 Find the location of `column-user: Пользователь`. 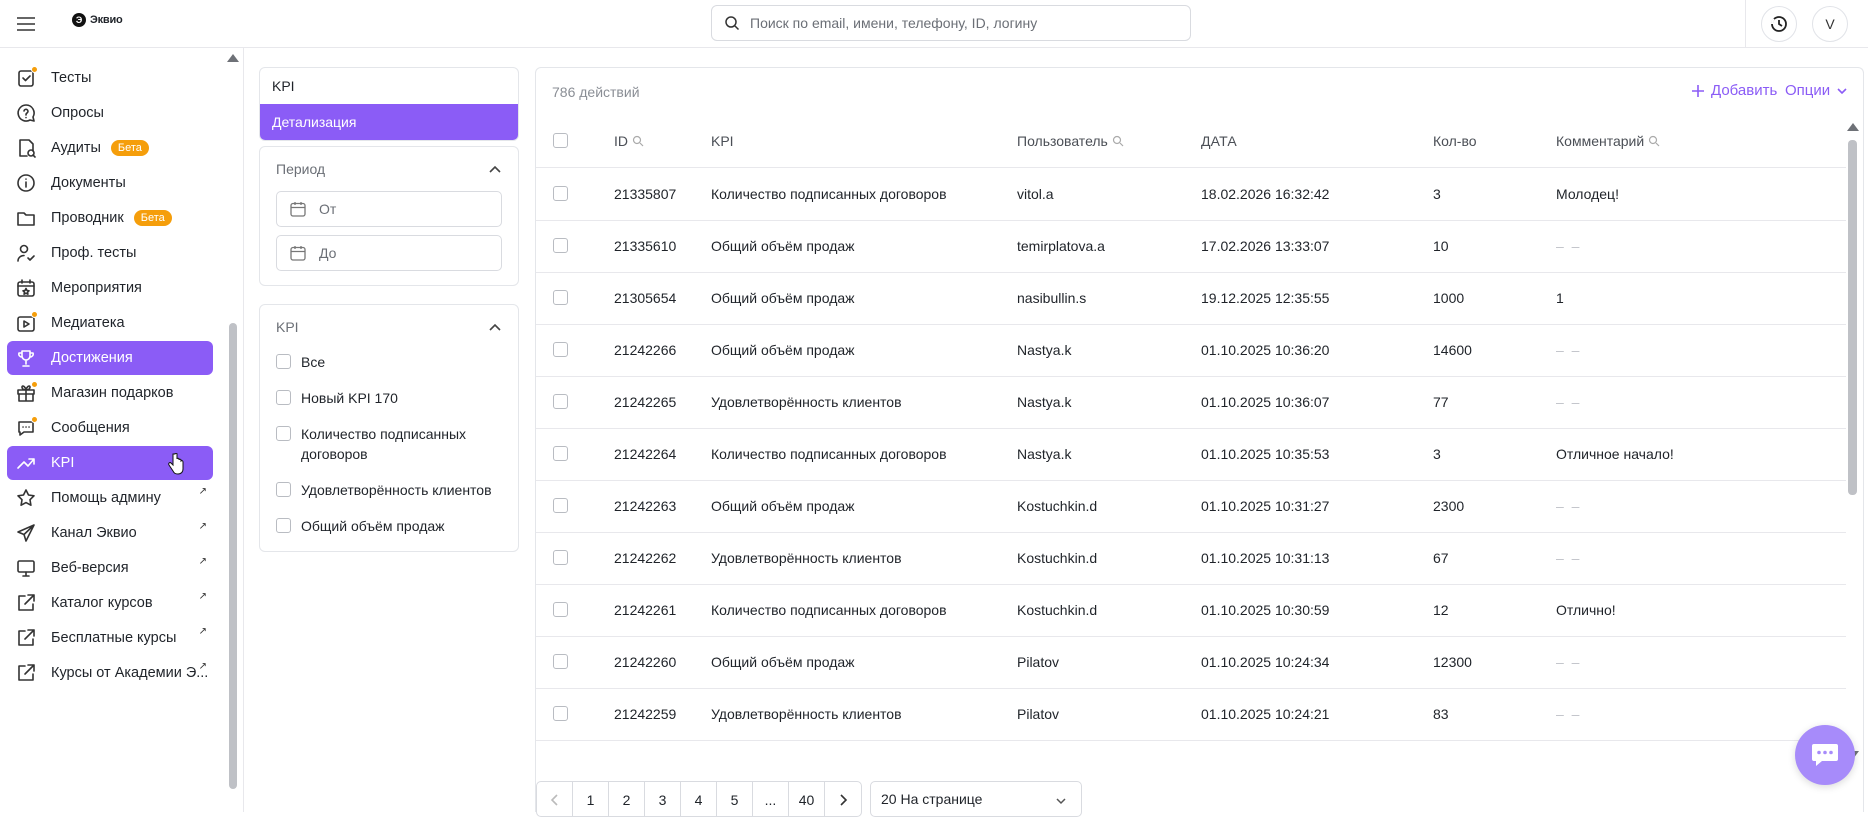

column-user: Пользователь is located at coordinates (1070, 141).